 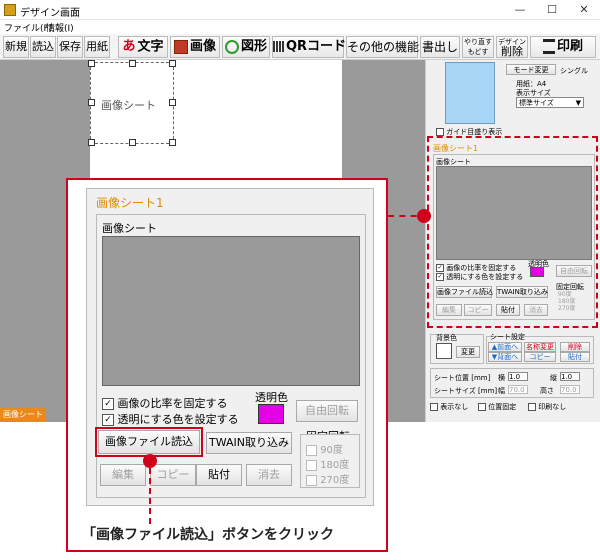 I want to click on fix-ratio-option: 画像の比率を固定する, so click(x=165, y=403).